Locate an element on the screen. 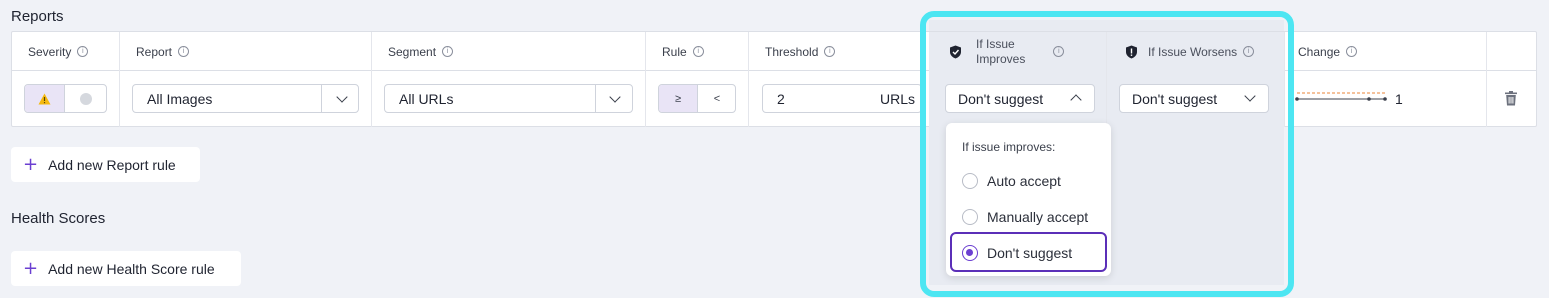 The image size is (1549, 298). header-actions is located at coordinates (1512, 51).